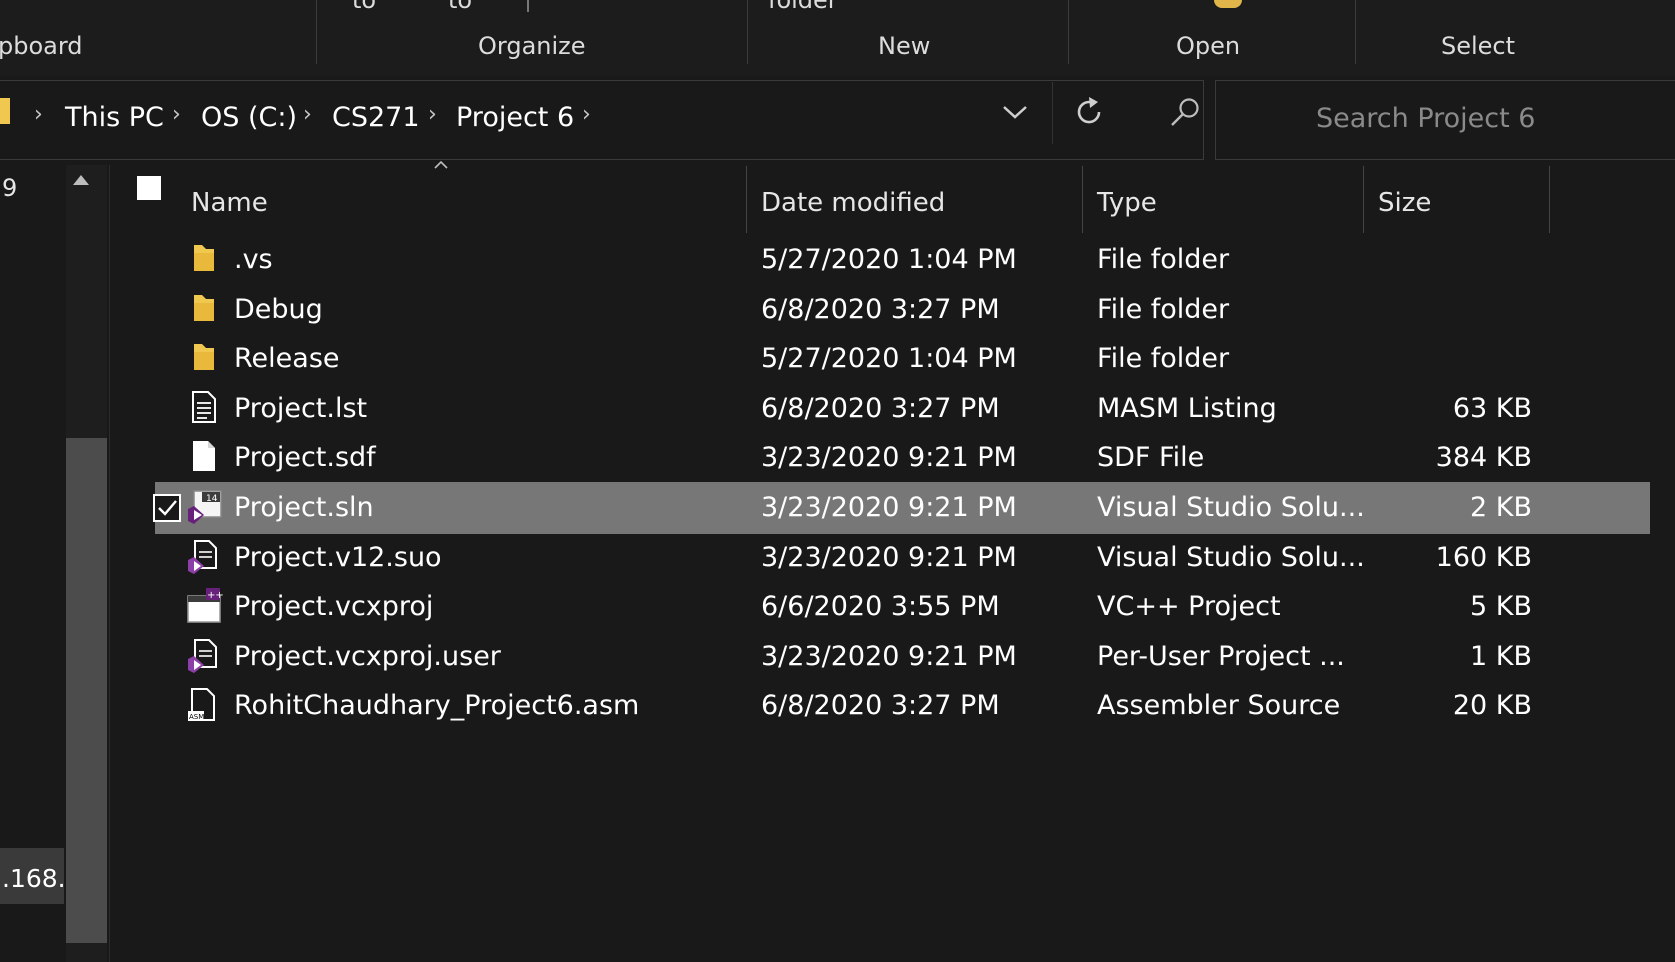 Image resolution: width=1675 pixels, height=962 pixels. What do you see at coordinates (278, 309) in the screenshot?
I see `file-name: Debug` at bounding box center [278, 309].